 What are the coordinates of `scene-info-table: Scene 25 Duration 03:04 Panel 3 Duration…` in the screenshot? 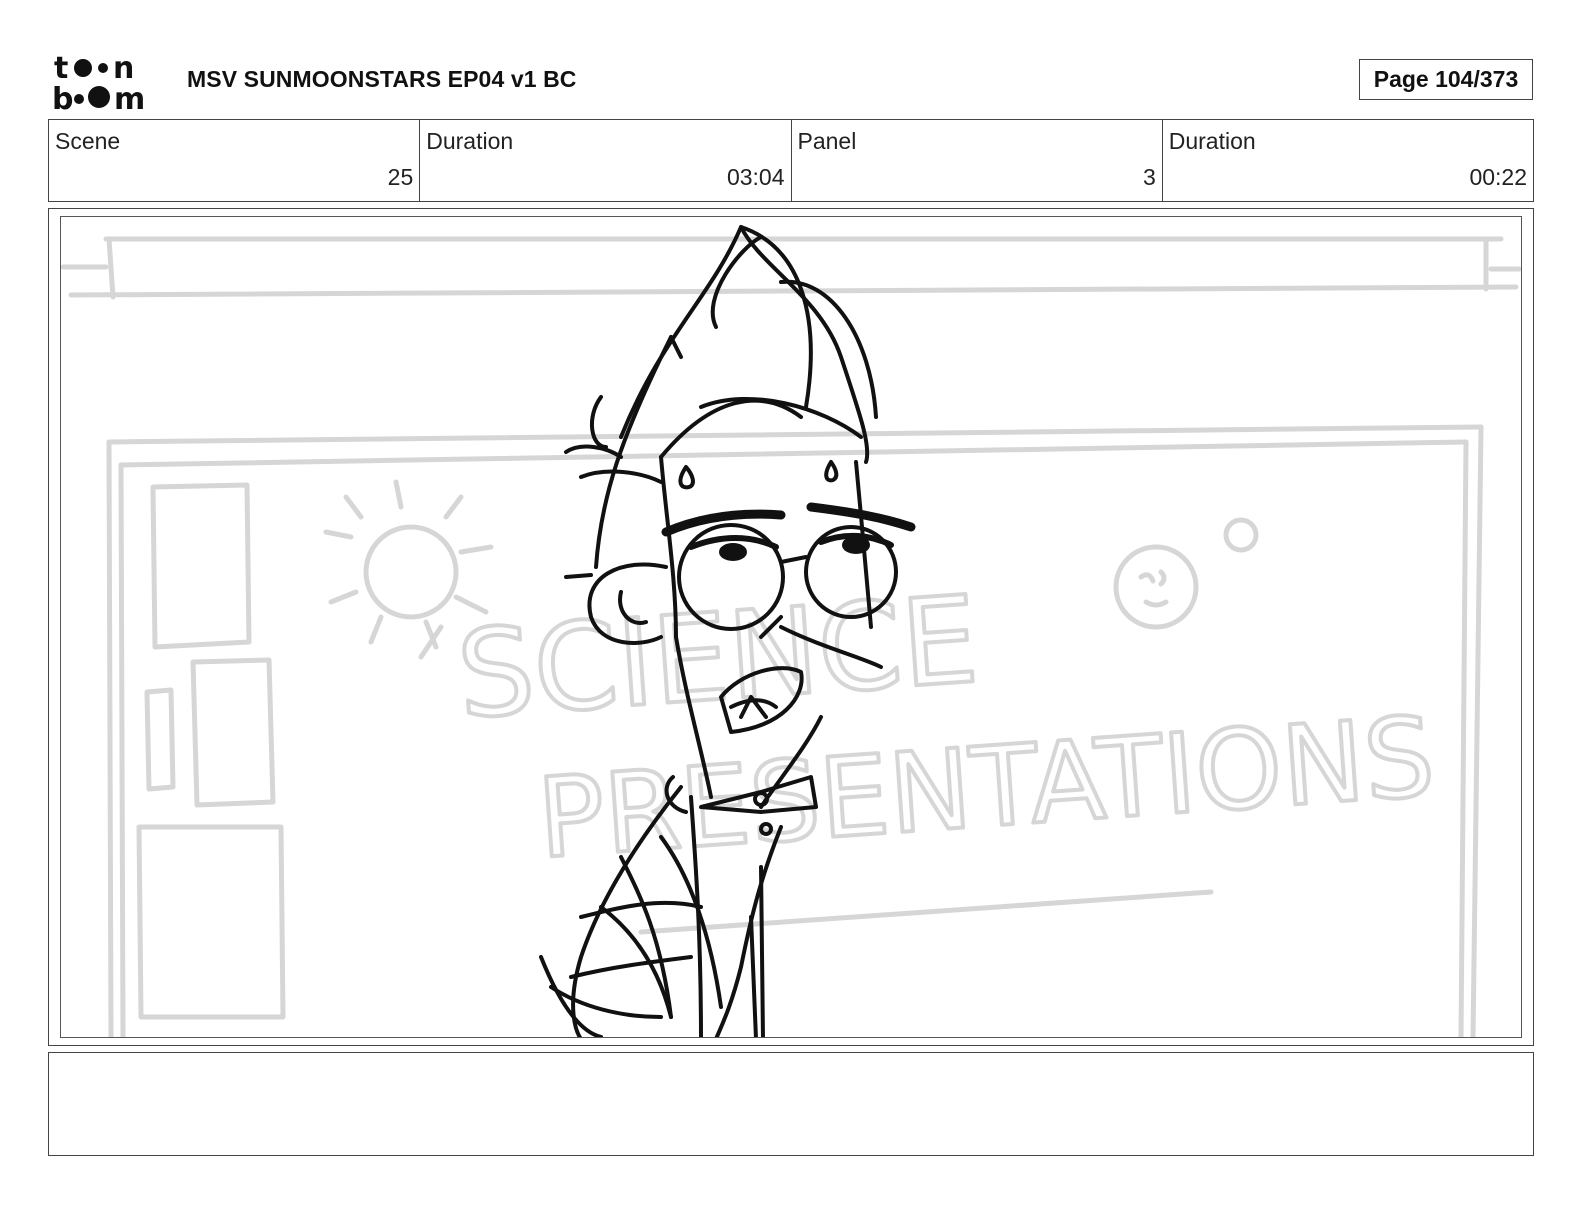 It's located at (791, 160).